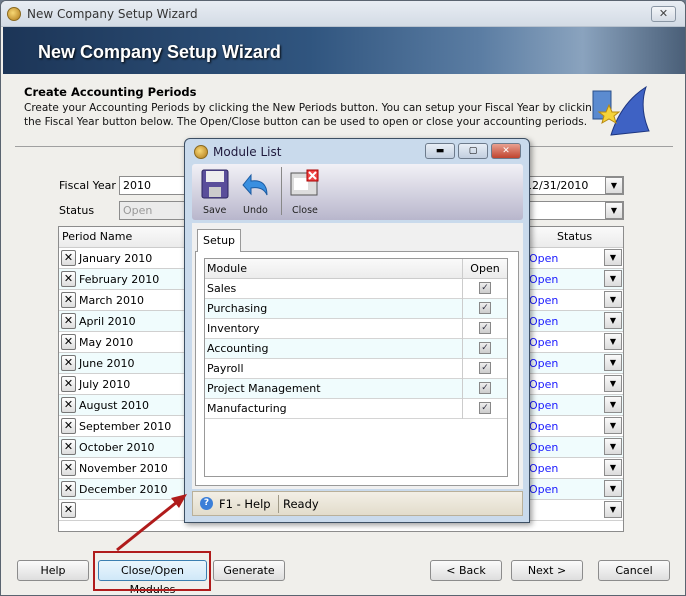  Describe the element at coordinates (245, 504) in the screenshot. I see `status-help: F1 - Help` at that location.